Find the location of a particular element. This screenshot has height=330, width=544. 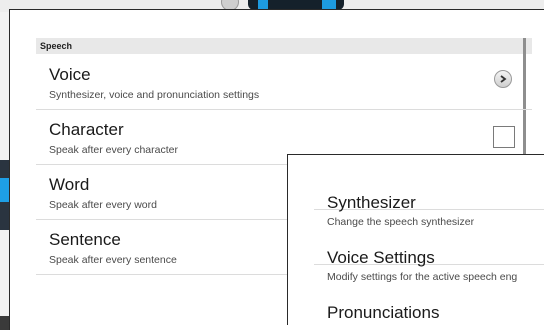

item-title: Word is located at coordinates (69, 184).